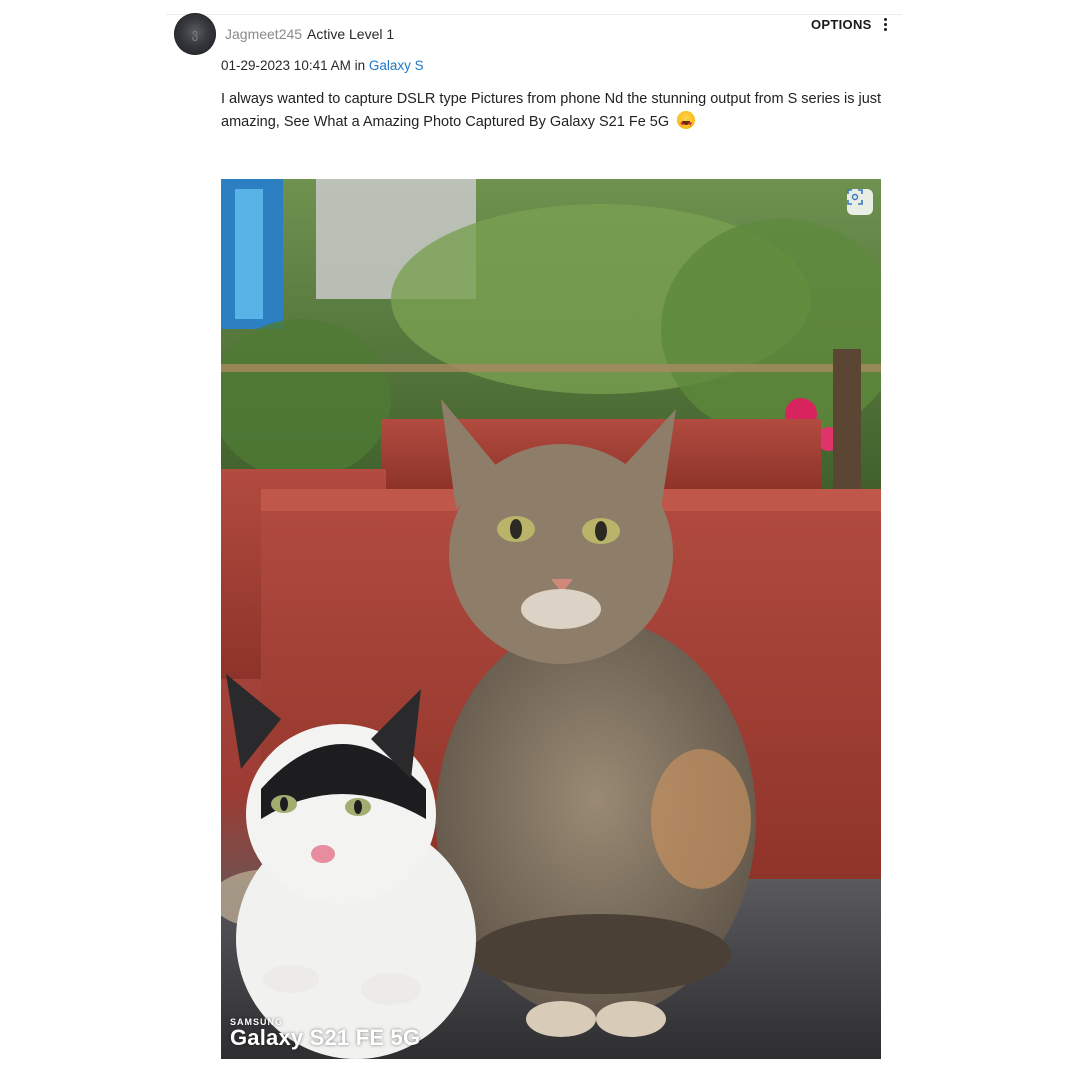 The height and width of the screenshot is (1080, 1080). What do you see at coordinates (534, 14) in the screenshot?
I see `post-top-divider` at bounding box center [534, 14].